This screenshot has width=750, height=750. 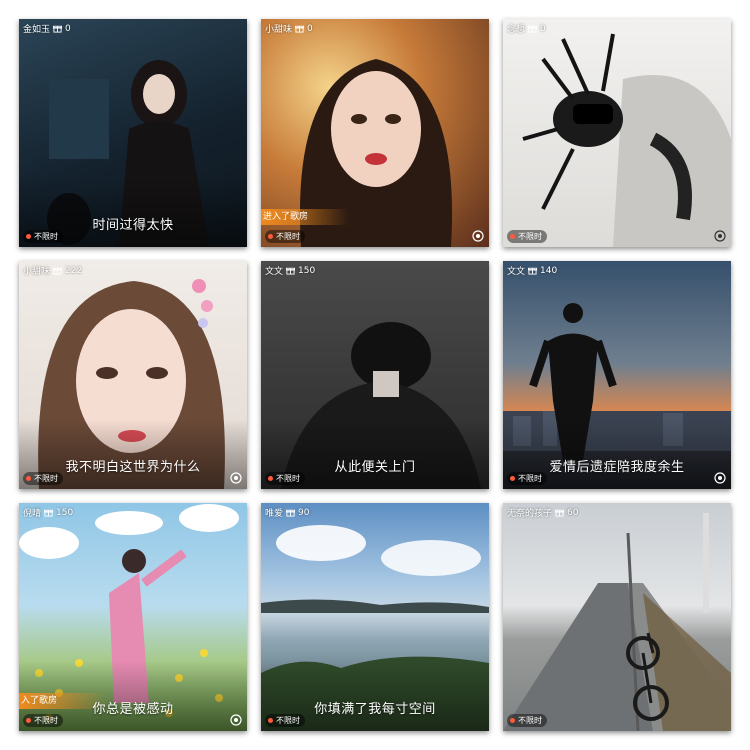 I want to click on room-meta: 无奈的孩子 60, so click(x=543, y=513).